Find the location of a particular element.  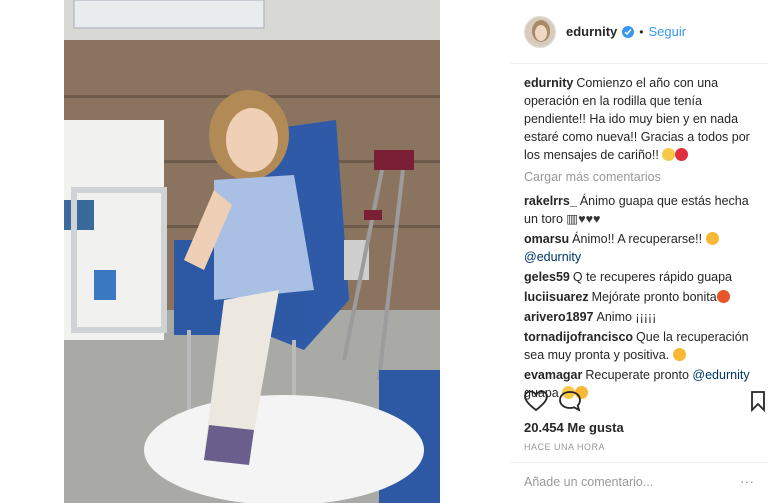

comment-item: arivero1897 Animo ¡¡¡¡¡ is located at coordinates (644, 317).